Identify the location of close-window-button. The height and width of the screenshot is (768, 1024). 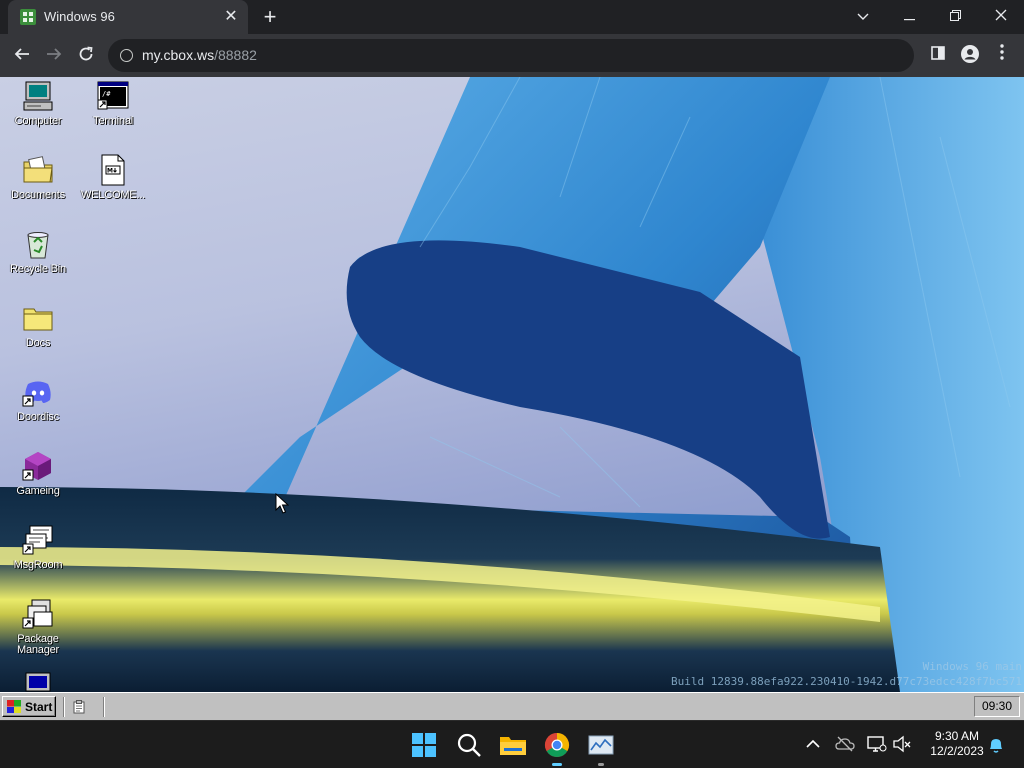
(1001, 17).